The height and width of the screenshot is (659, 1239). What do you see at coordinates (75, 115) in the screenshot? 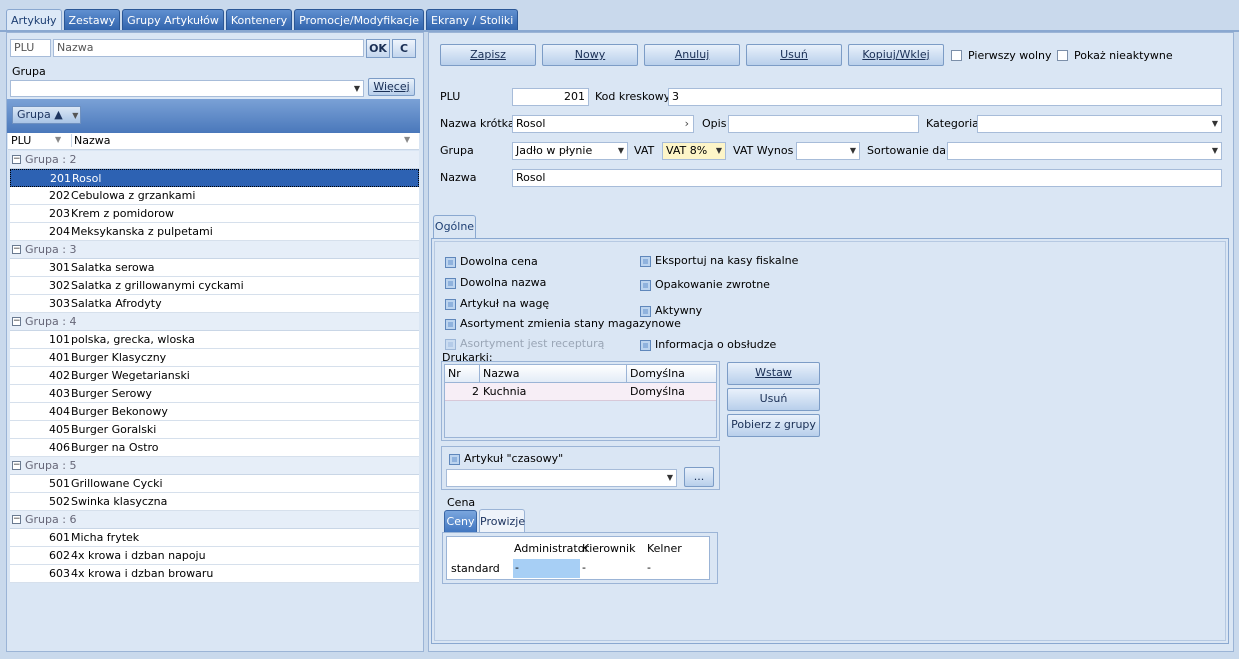
I see `chevron-down-icon: ▼` at bounding box center [75, 115].